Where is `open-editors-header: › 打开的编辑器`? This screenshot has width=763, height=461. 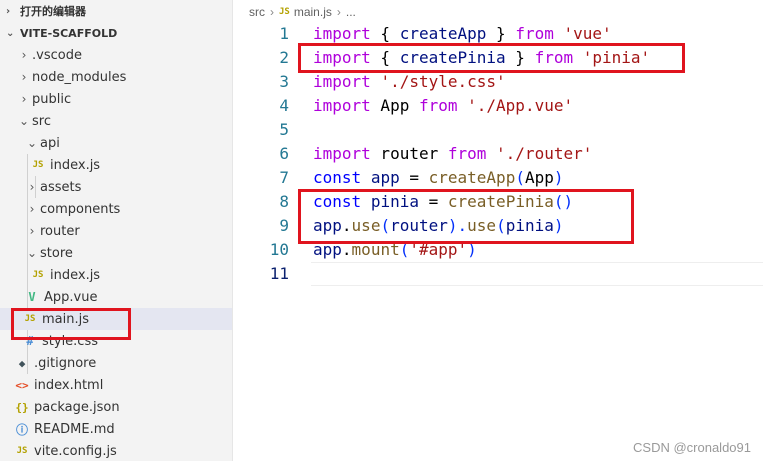 open-editors-header: › 打开的编辑器 is located at coordinates (116, 11).